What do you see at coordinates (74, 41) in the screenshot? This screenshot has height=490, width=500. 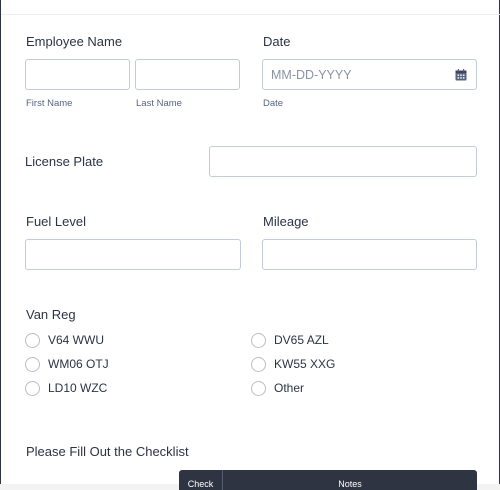 I see `employee-name-label: Employee Name` at bounding box center [74, 41].